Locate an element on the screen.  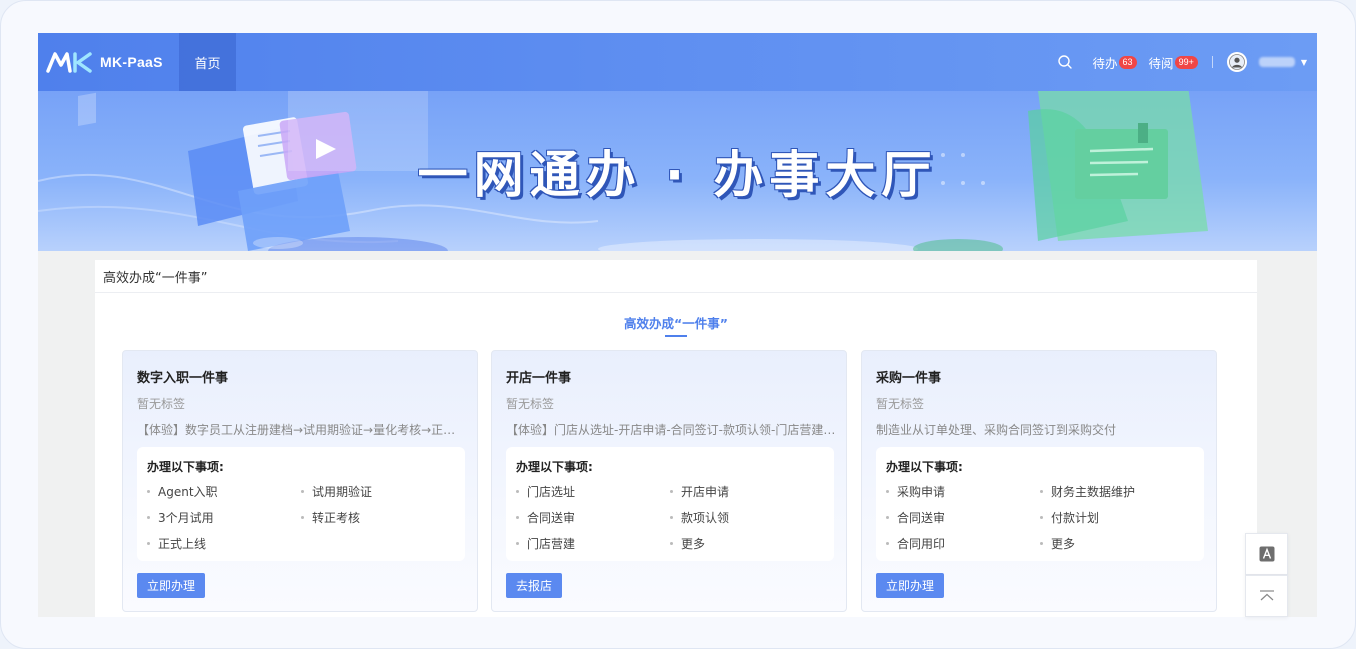
nav-home: 首页 is located at coordinates (207, 62).